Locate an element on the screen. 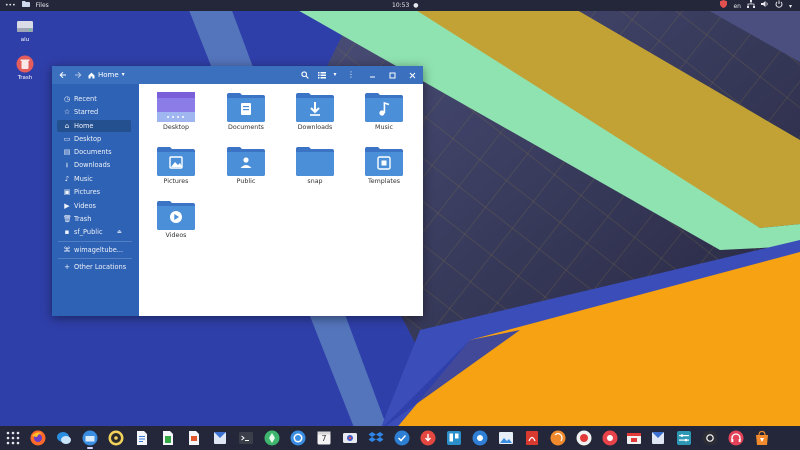  sidebar-item-pictures: ▣ Pictures is located at coordinates (94, 192).